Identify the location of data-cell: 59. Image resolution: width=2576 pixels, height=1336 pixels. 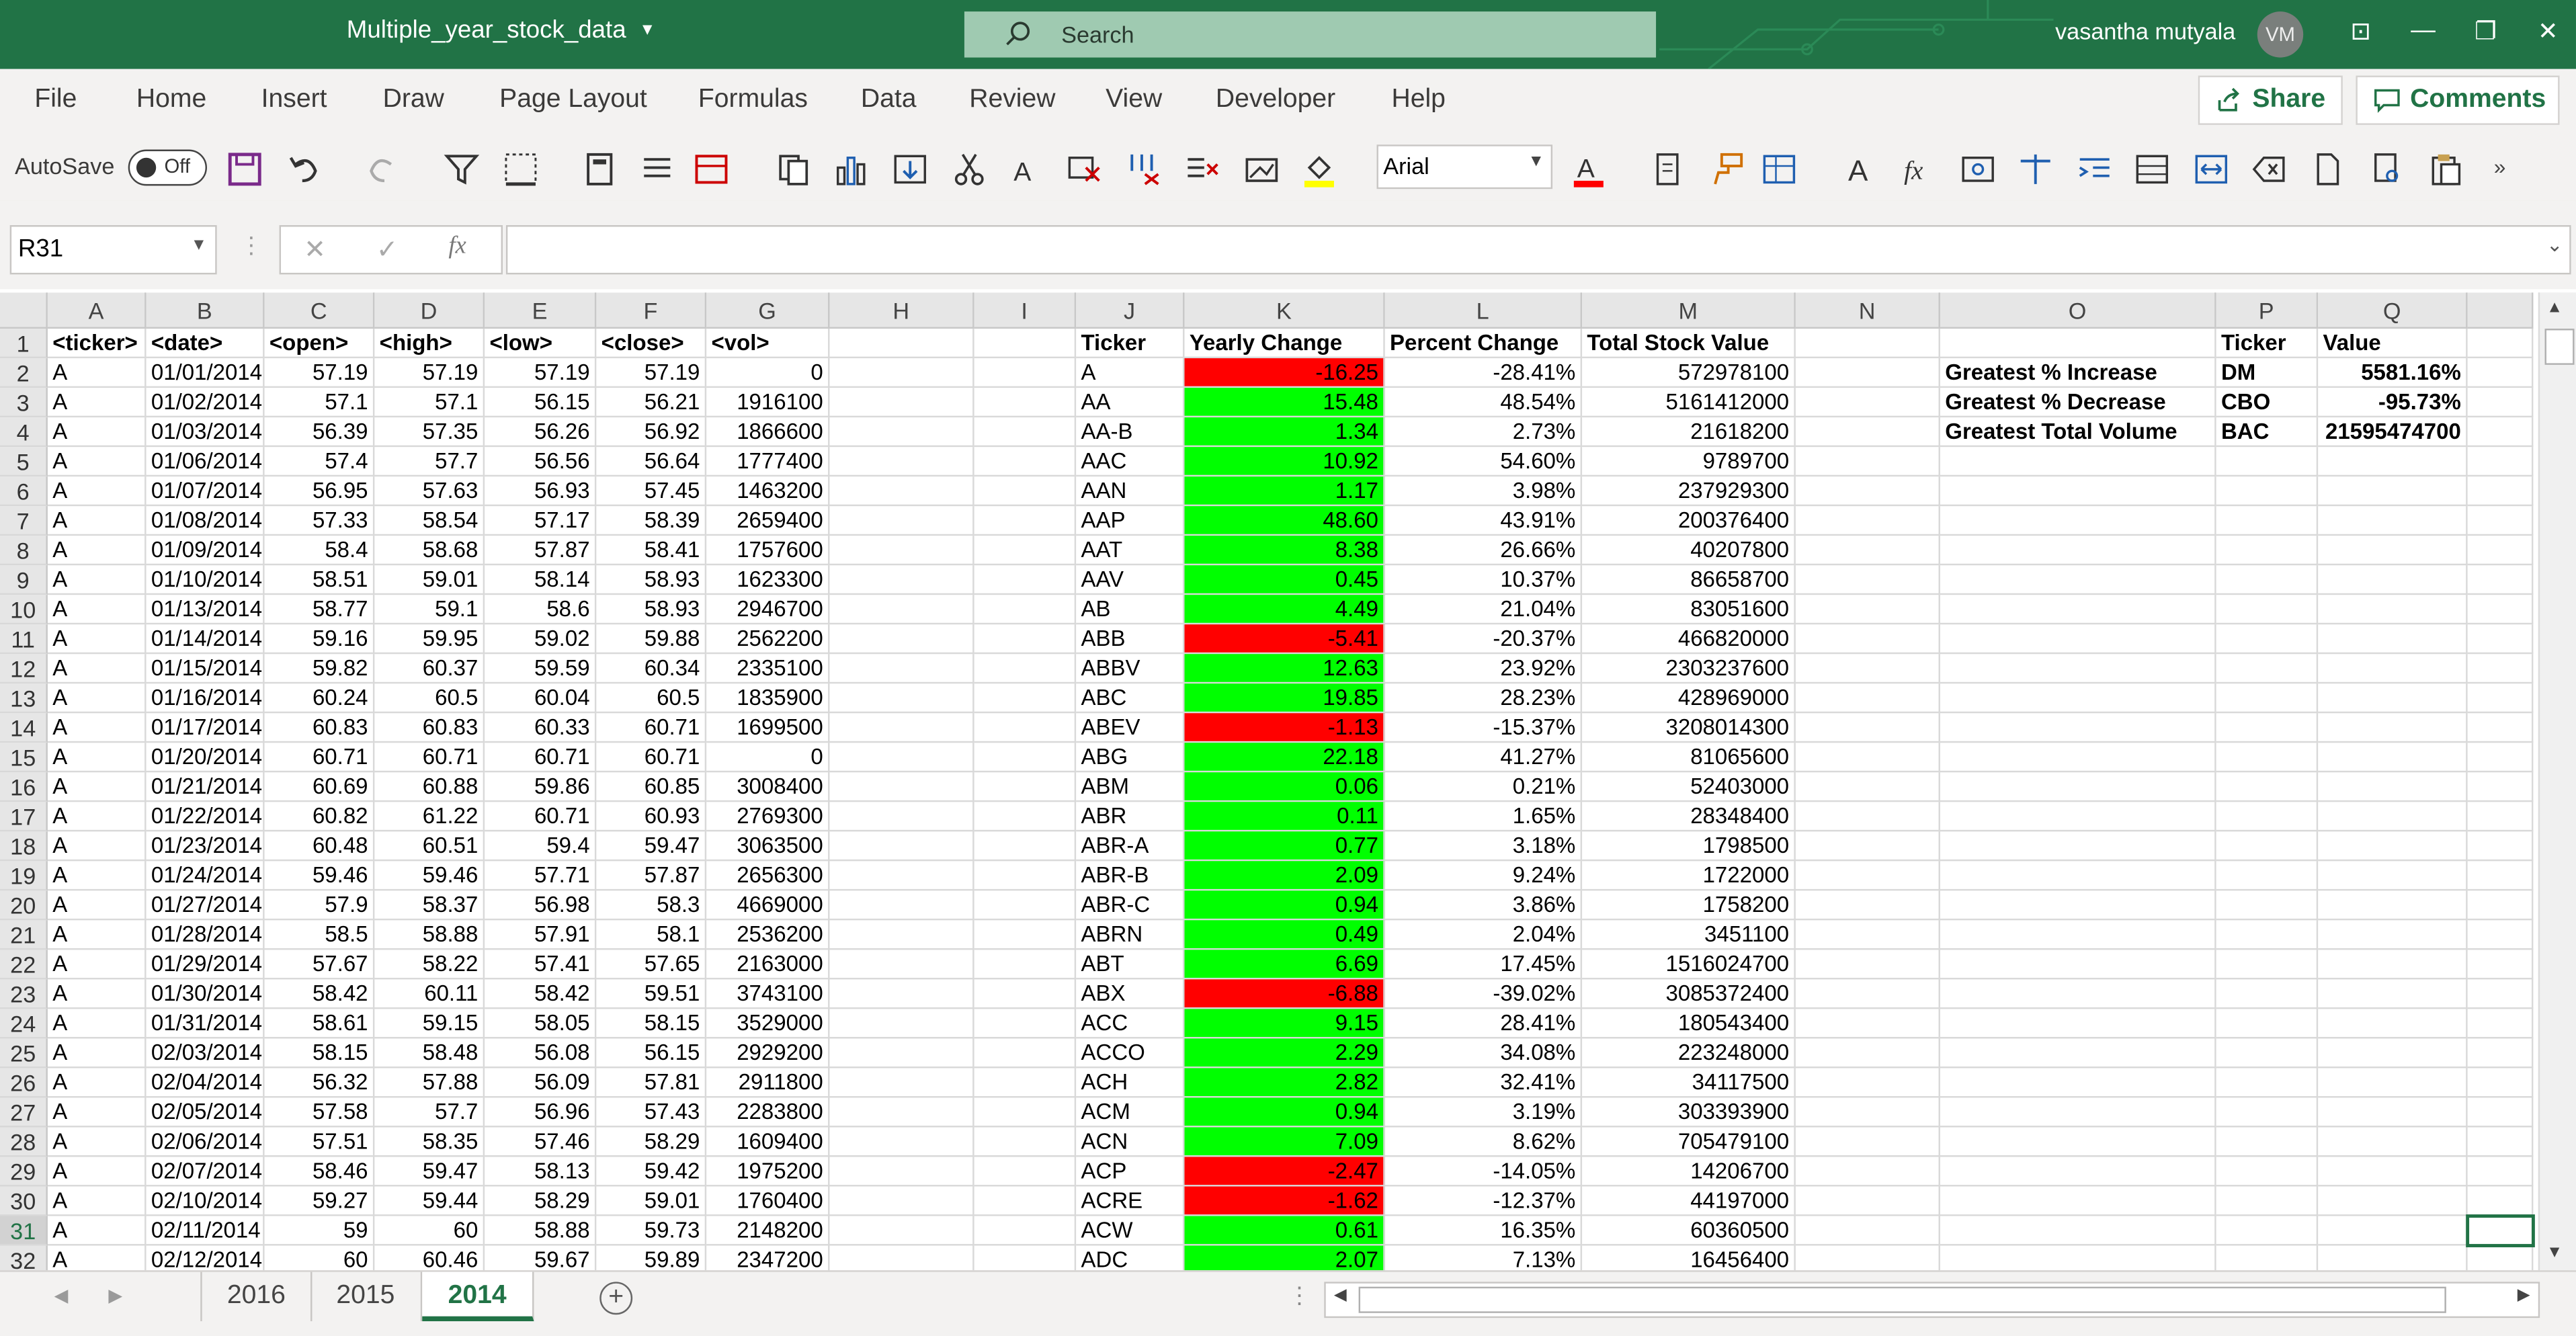
(319, 1231).